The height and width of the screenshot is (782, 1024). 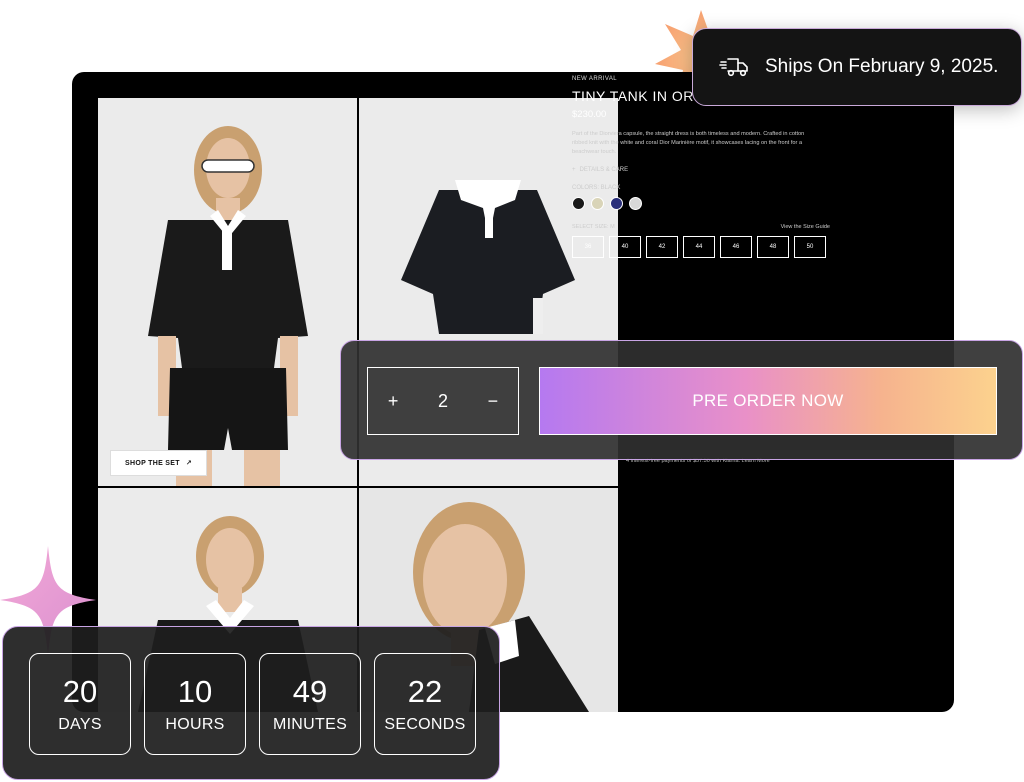 What do you see at coordinates (493, 401) in the screenshot?
I see `decrement-button: −` at bounding box center [493, 401].